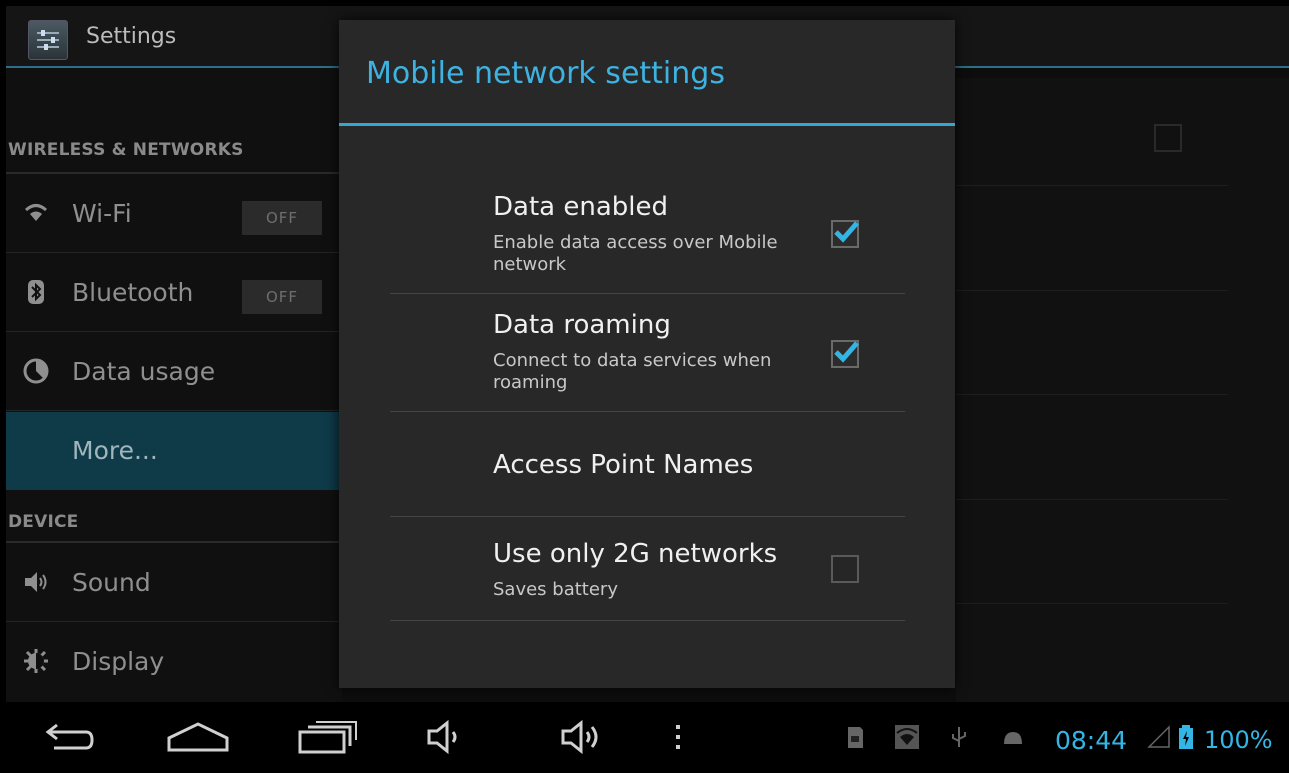 This screenshot has height=773, width=1289. What do you see at coordinates (1238, 740) in the screenshot?
I see `battery-percentage: 100%` at bounding box center [1238, 740].